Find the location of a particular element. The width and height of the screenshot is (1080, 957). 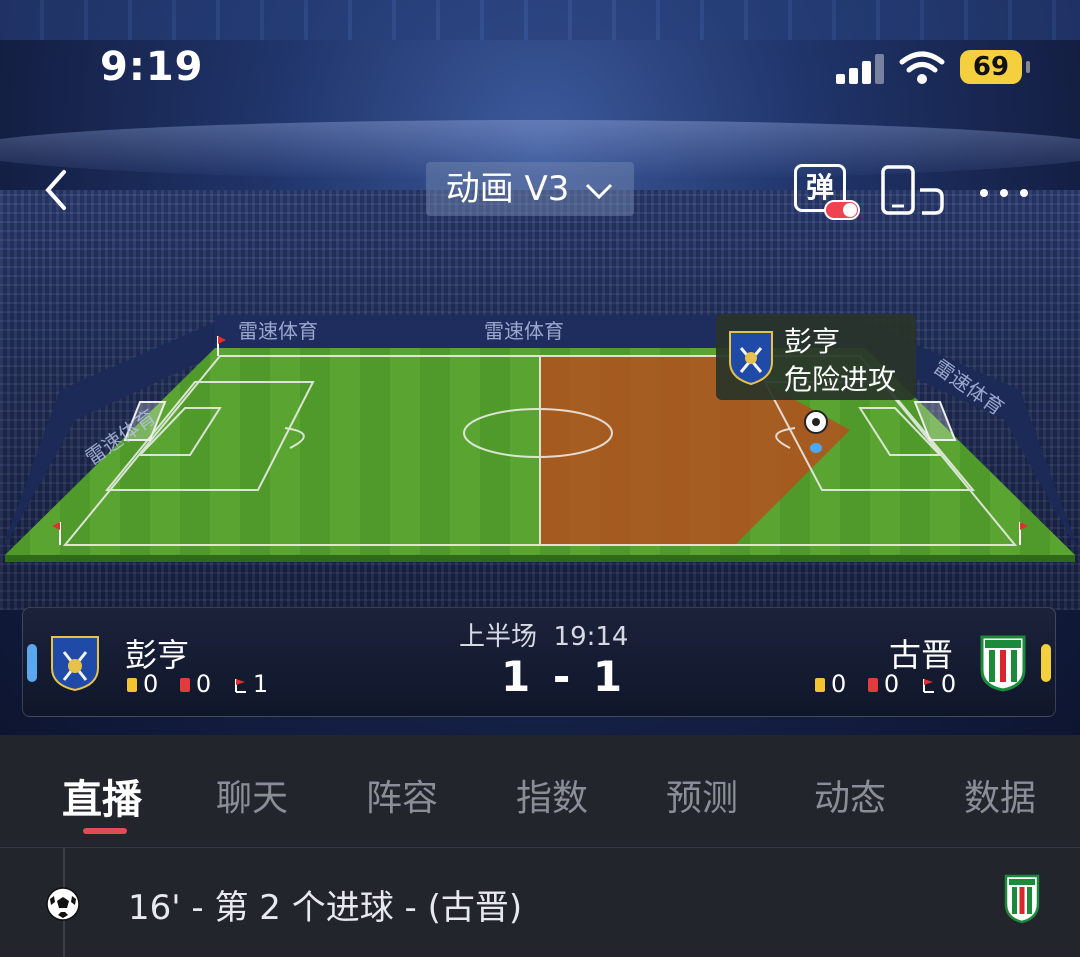

ball-position-dot is located at coordinates (816, 448).